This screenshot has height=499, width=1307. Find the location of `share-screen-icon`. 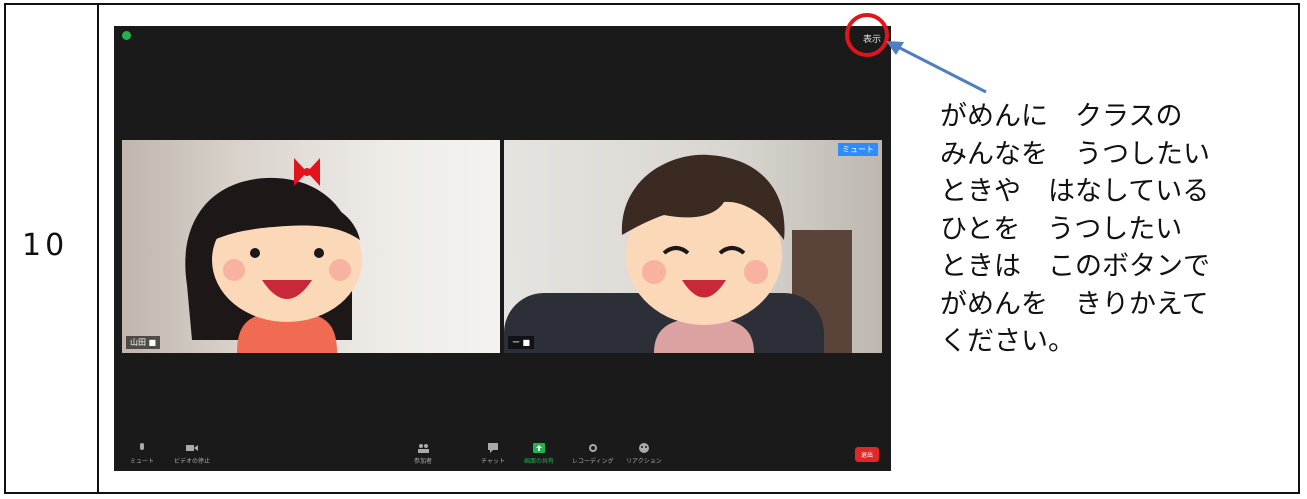

share-screen-icon is located at coordinates (539, 448).